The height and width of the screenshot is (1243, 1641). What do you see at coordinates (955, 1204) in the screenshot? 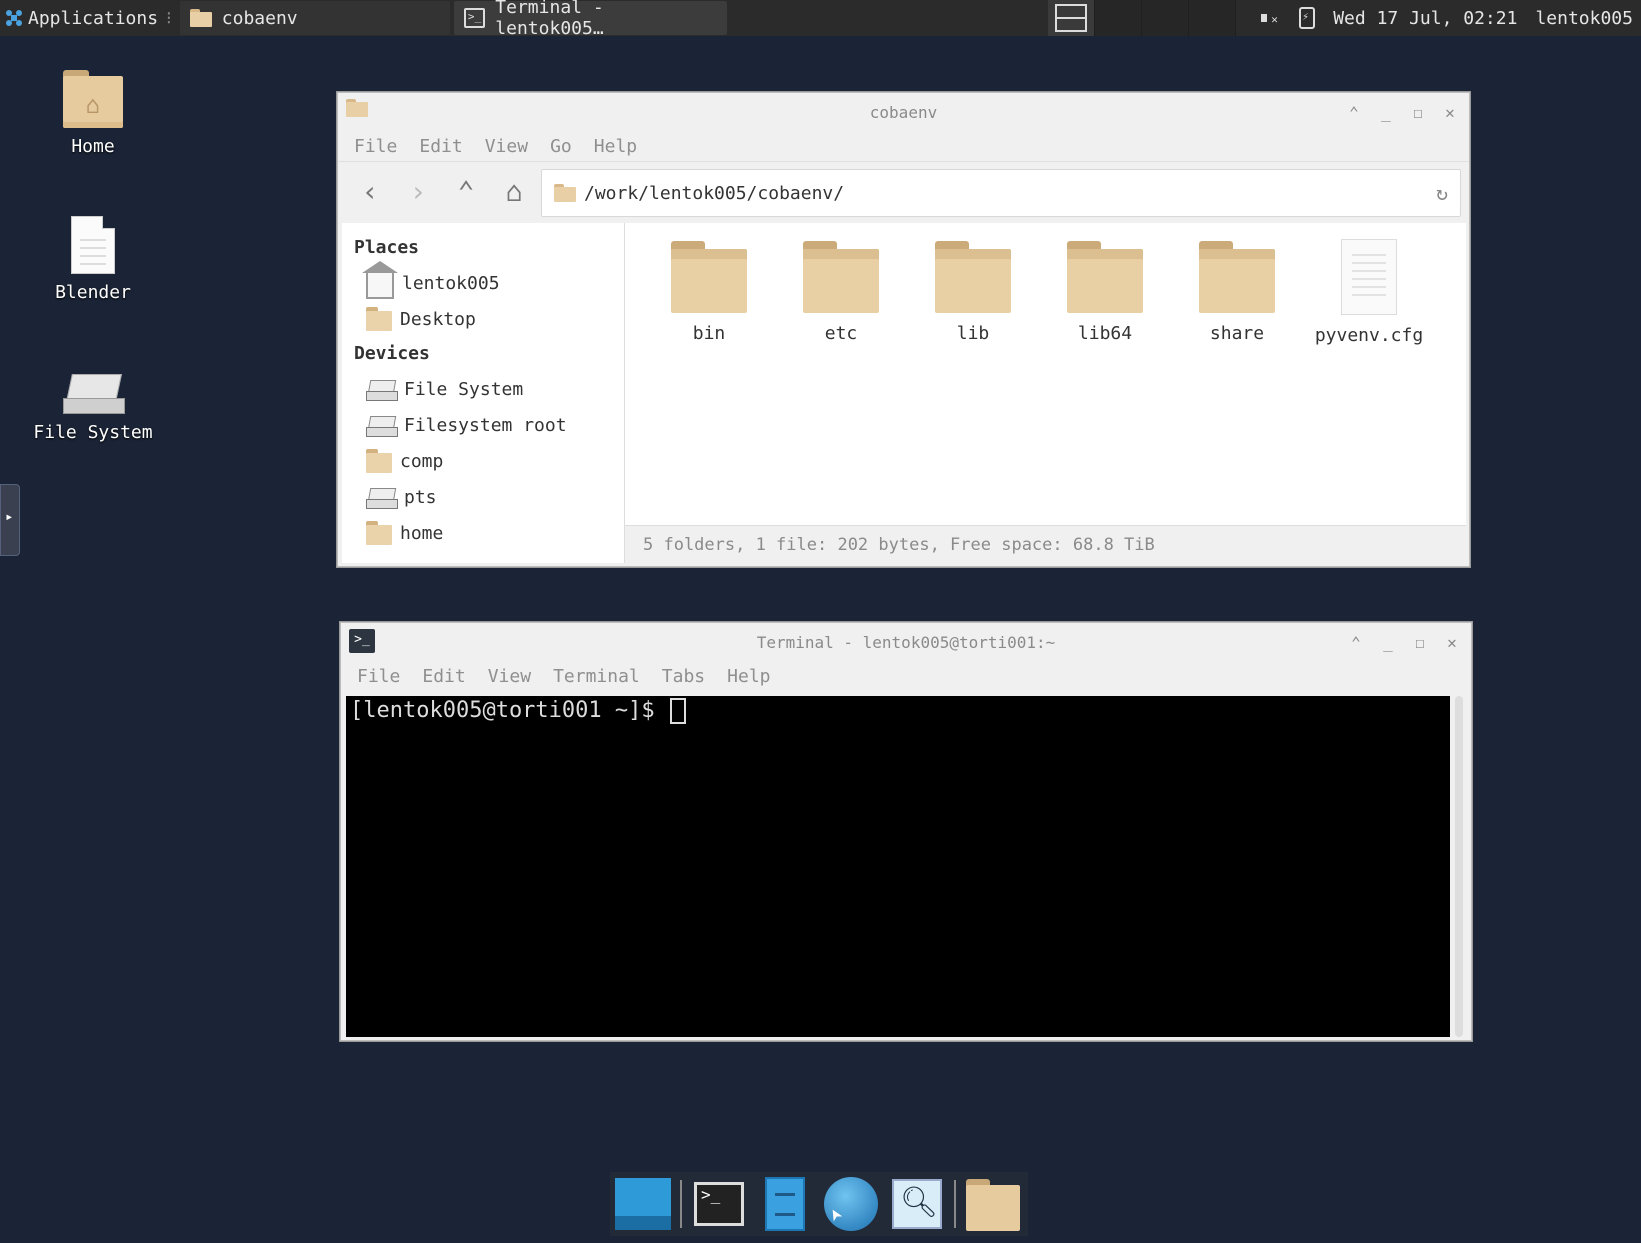
I see `dock-separator` at bounding box center [955, 1204].